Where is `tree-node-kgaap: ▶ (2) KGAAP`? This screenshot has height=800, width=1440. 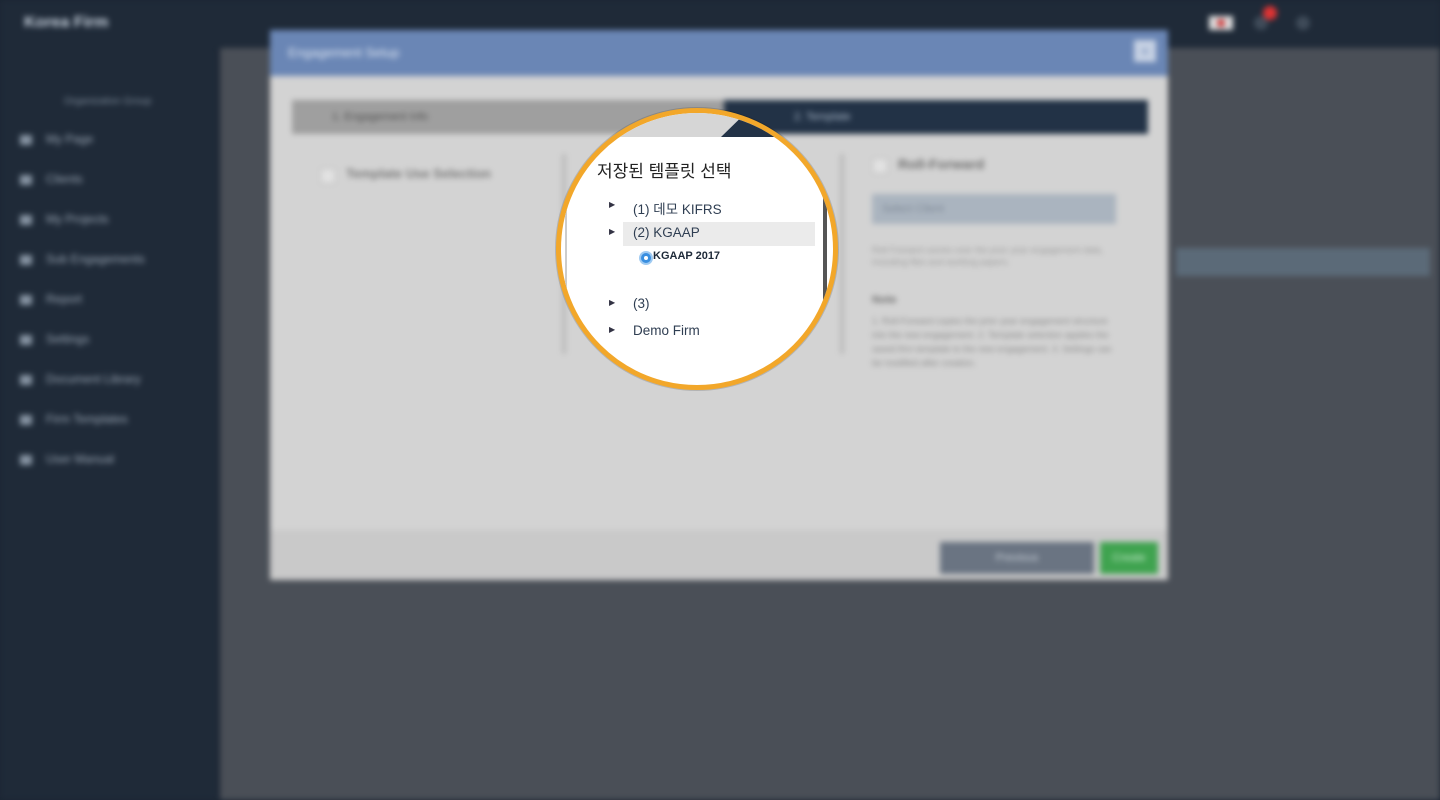 tree-node-kgaap: ▶ (2) KGAAP is located at coordinates (712, 234).